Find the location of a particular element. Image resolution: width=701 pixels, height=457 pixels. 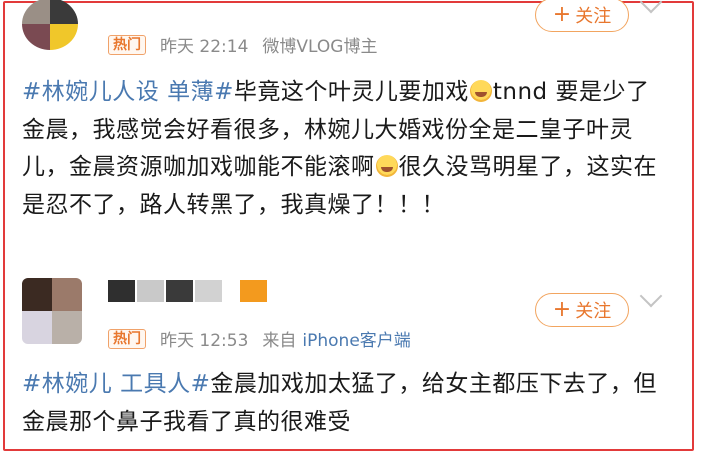

hashtag-link: #林婉儿人设 单薄# is located at coordinates (128, 92).